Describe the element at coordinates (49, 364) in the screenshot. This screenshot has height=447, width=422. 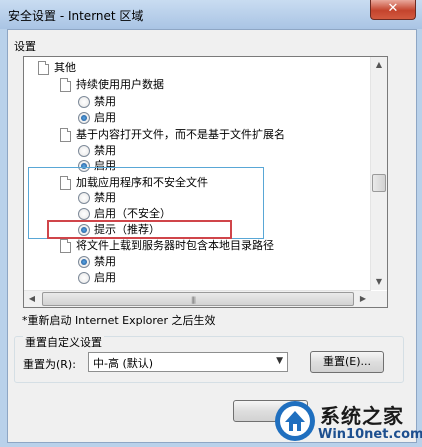
I see `reset-to-label: 重置为(R):` at that location.